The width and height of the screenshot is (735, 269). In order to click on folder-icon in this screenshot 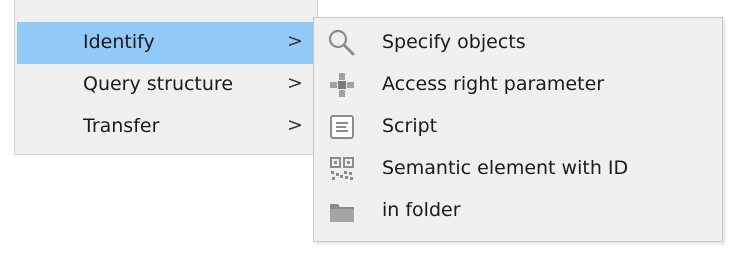, I will do `click(342, 211)`.